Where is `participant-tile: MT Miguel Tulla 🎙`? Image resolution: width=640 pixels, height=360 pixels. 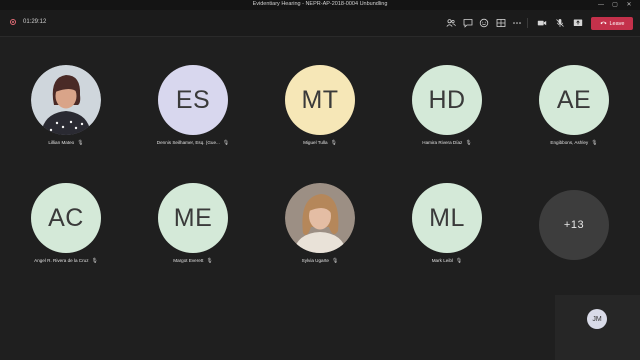 participant-tile: MT Miguel Tulla 🎙 is located at coordinates (320, 125).